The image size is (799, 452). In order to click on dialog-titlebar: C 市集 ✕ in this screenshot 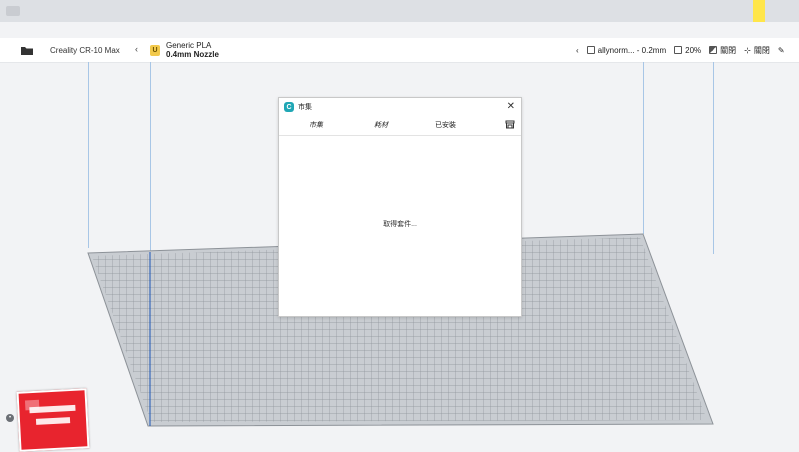, I will do `click(400, 107)`.